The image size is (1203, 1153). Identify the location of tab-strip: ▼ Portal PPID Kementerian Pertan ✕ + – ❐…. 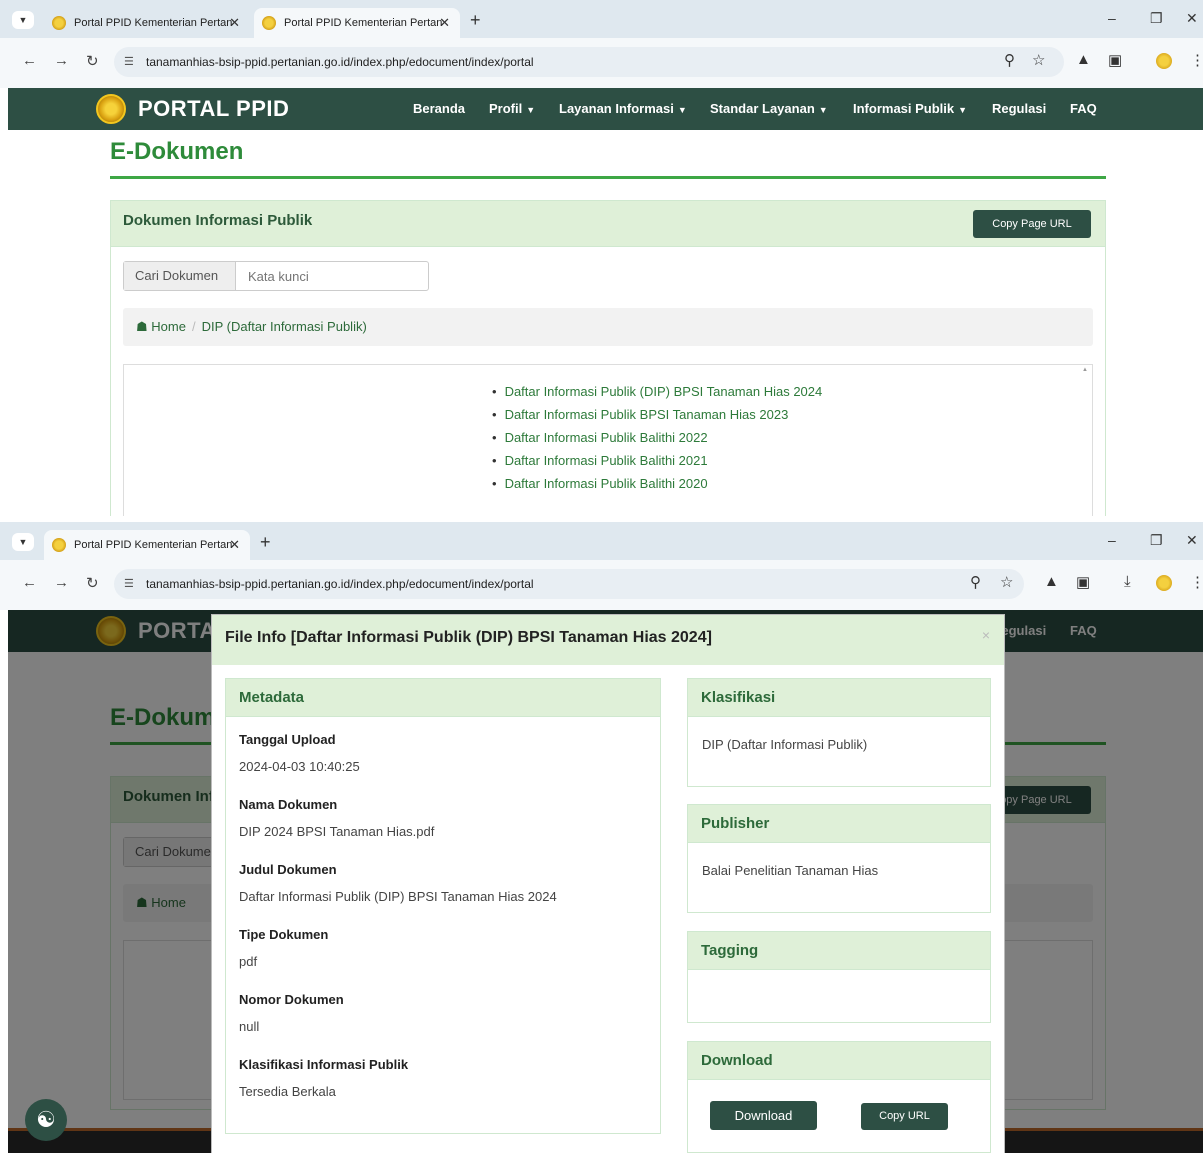
(601, 541).